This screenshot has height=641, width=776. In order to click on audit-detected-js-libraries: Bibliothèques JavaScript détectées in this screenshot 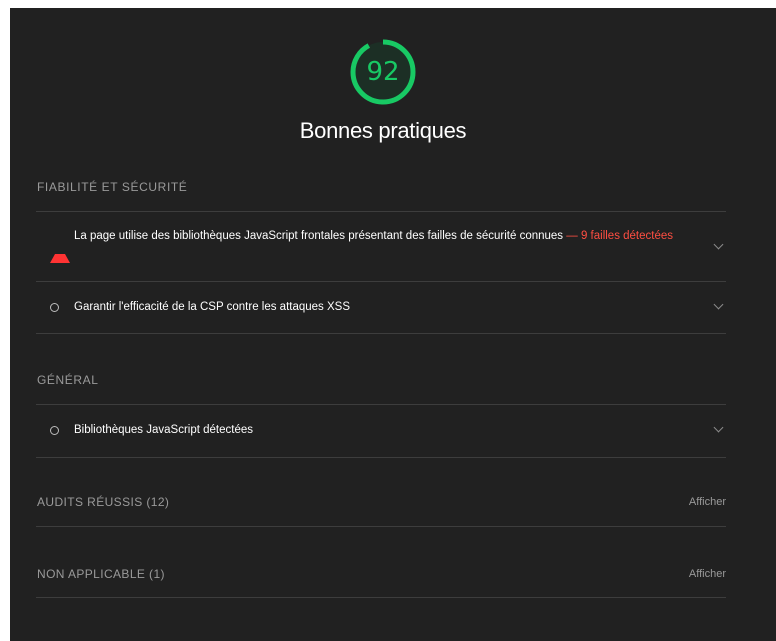, I will do `click(381, 431)`.